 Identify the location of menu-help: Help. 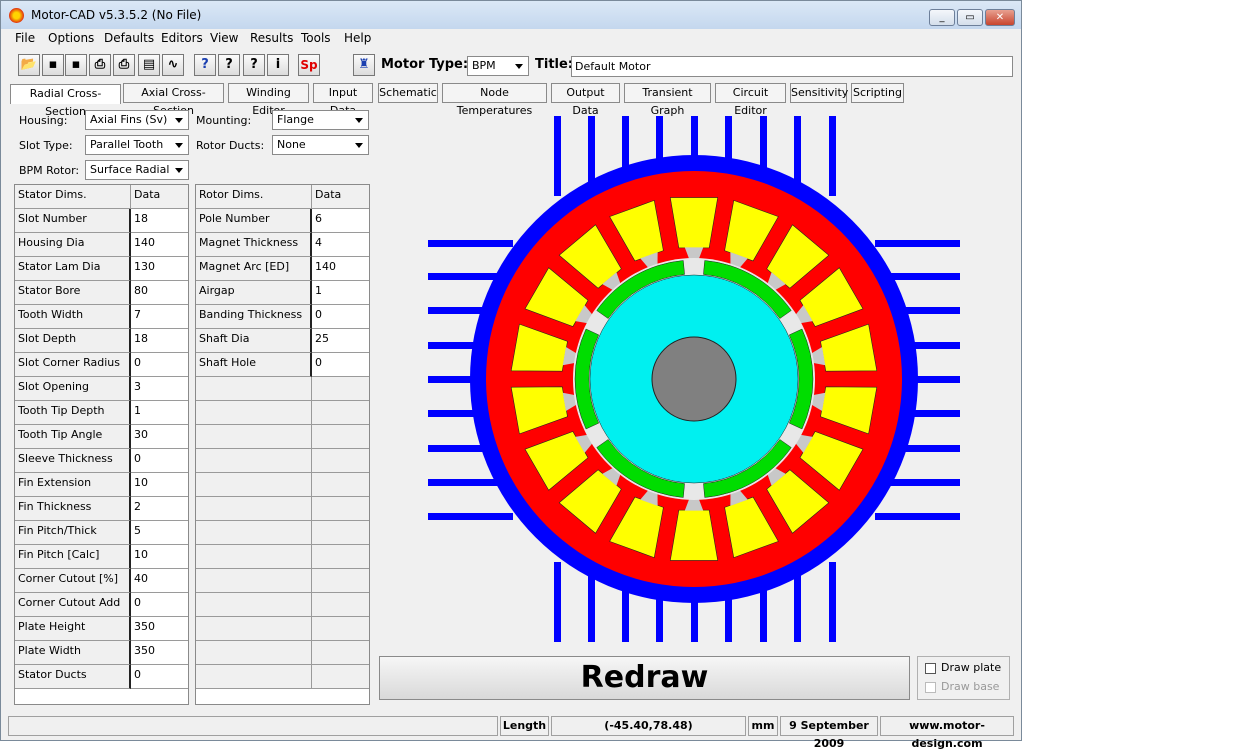
(357, 38).